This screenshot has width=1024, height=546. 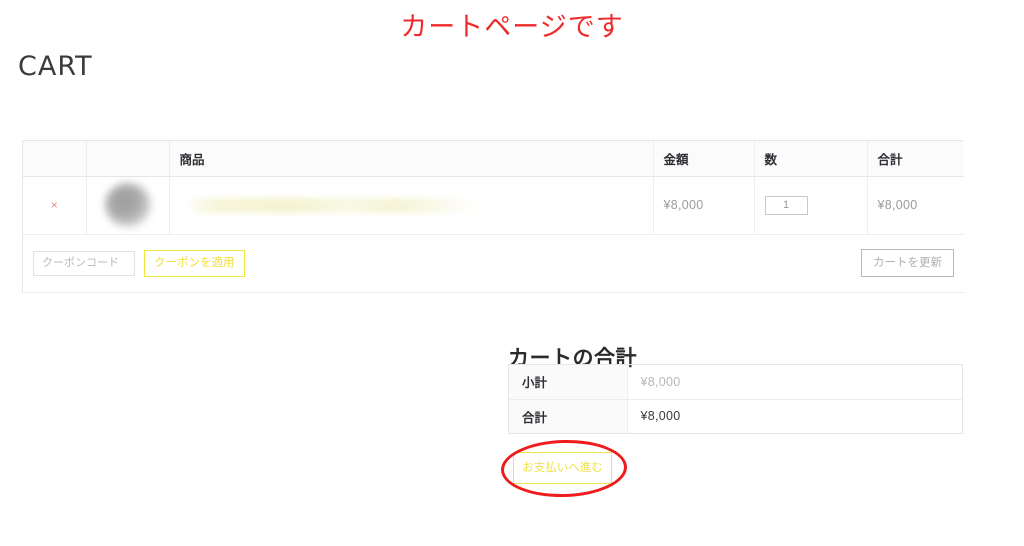 I want to click on cart-totals-table: 小計 ¥8,000 合計 ¥8,000, so click(x=735, y=399).